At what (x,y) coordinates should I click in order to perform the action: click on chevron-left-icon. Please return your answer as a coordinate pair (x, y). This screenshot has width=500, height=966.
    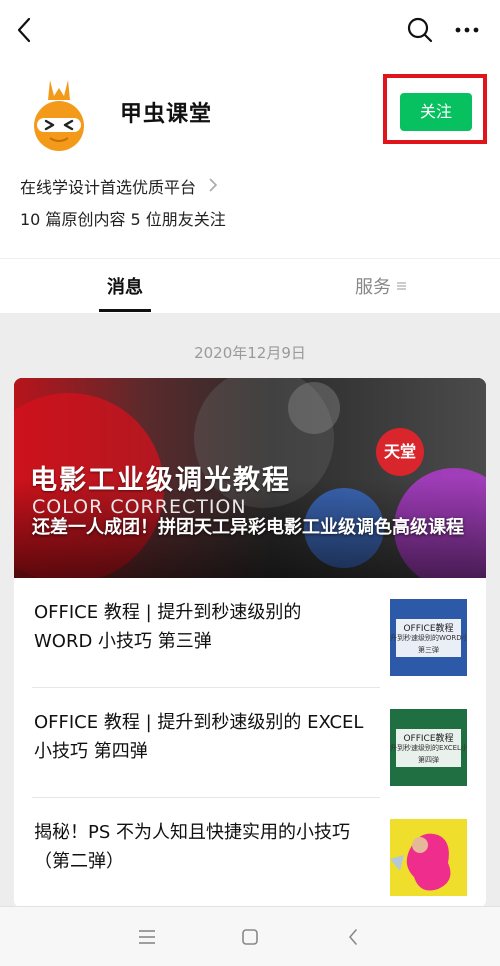
    Looking at the image, I should click on (24, 30).